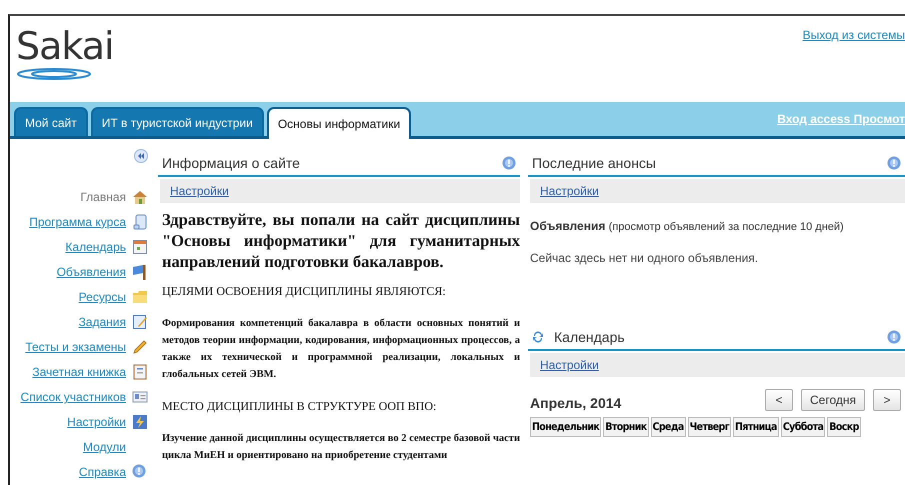 The image size is (905, 485). Describe the element at coordinates (231, 163) in the screenshot. I see `portlet-title: Информация о сайте` at that location.